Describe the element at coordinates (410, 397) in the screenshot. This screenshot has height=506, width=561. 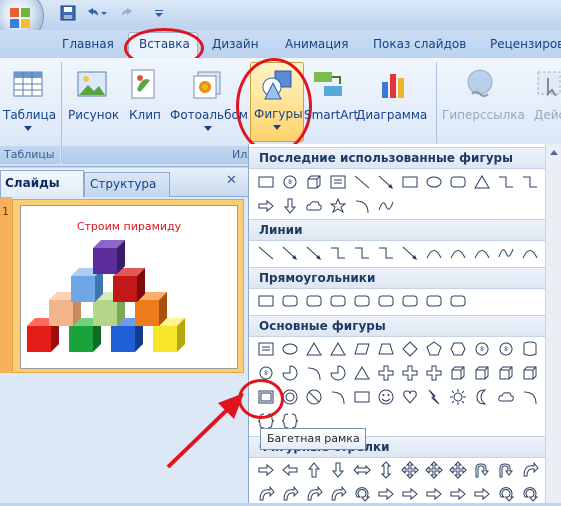
I see `heart-shape-icon` at that location.